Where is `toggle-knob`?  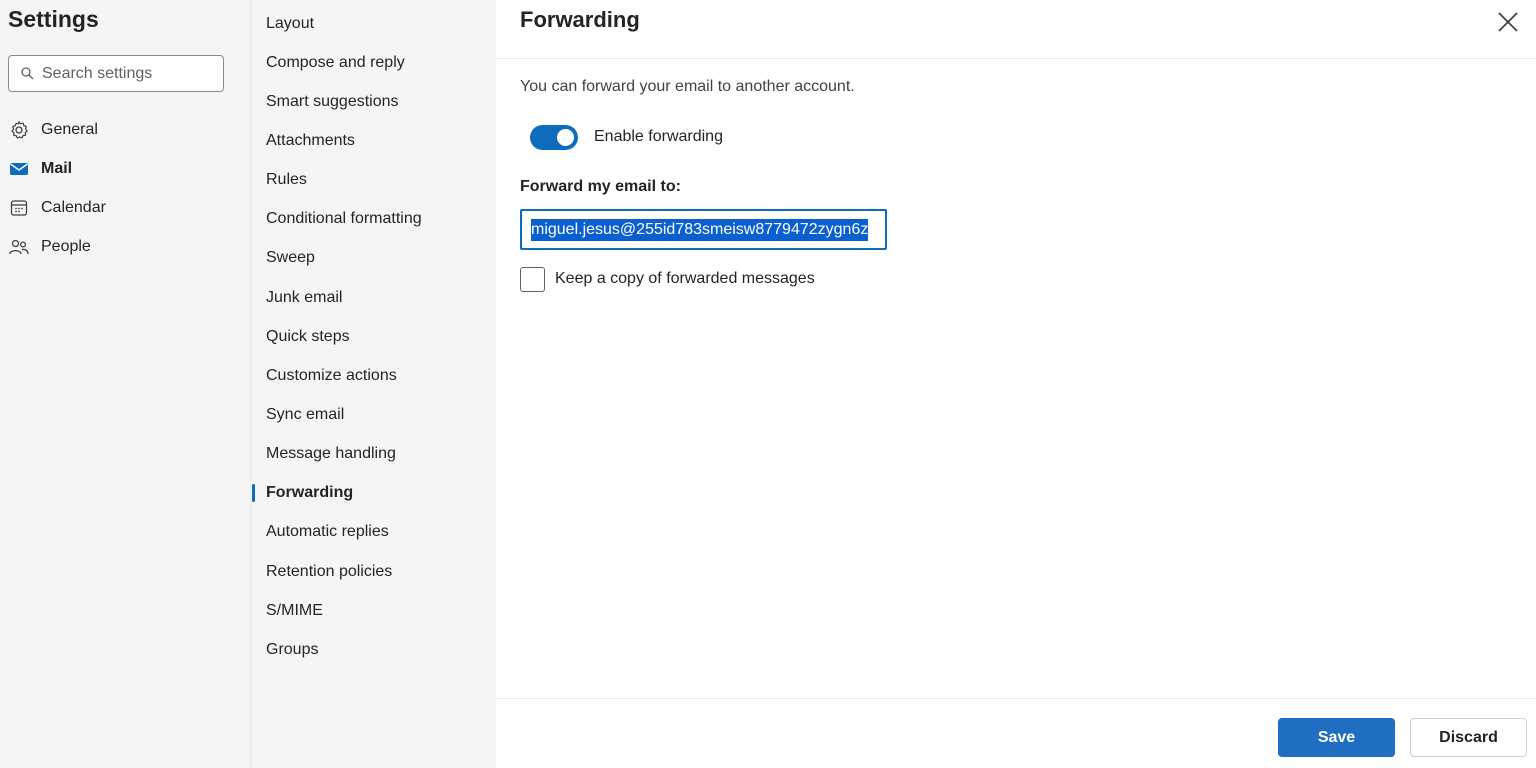 toggle-knob is located at coordinates (565, 137).